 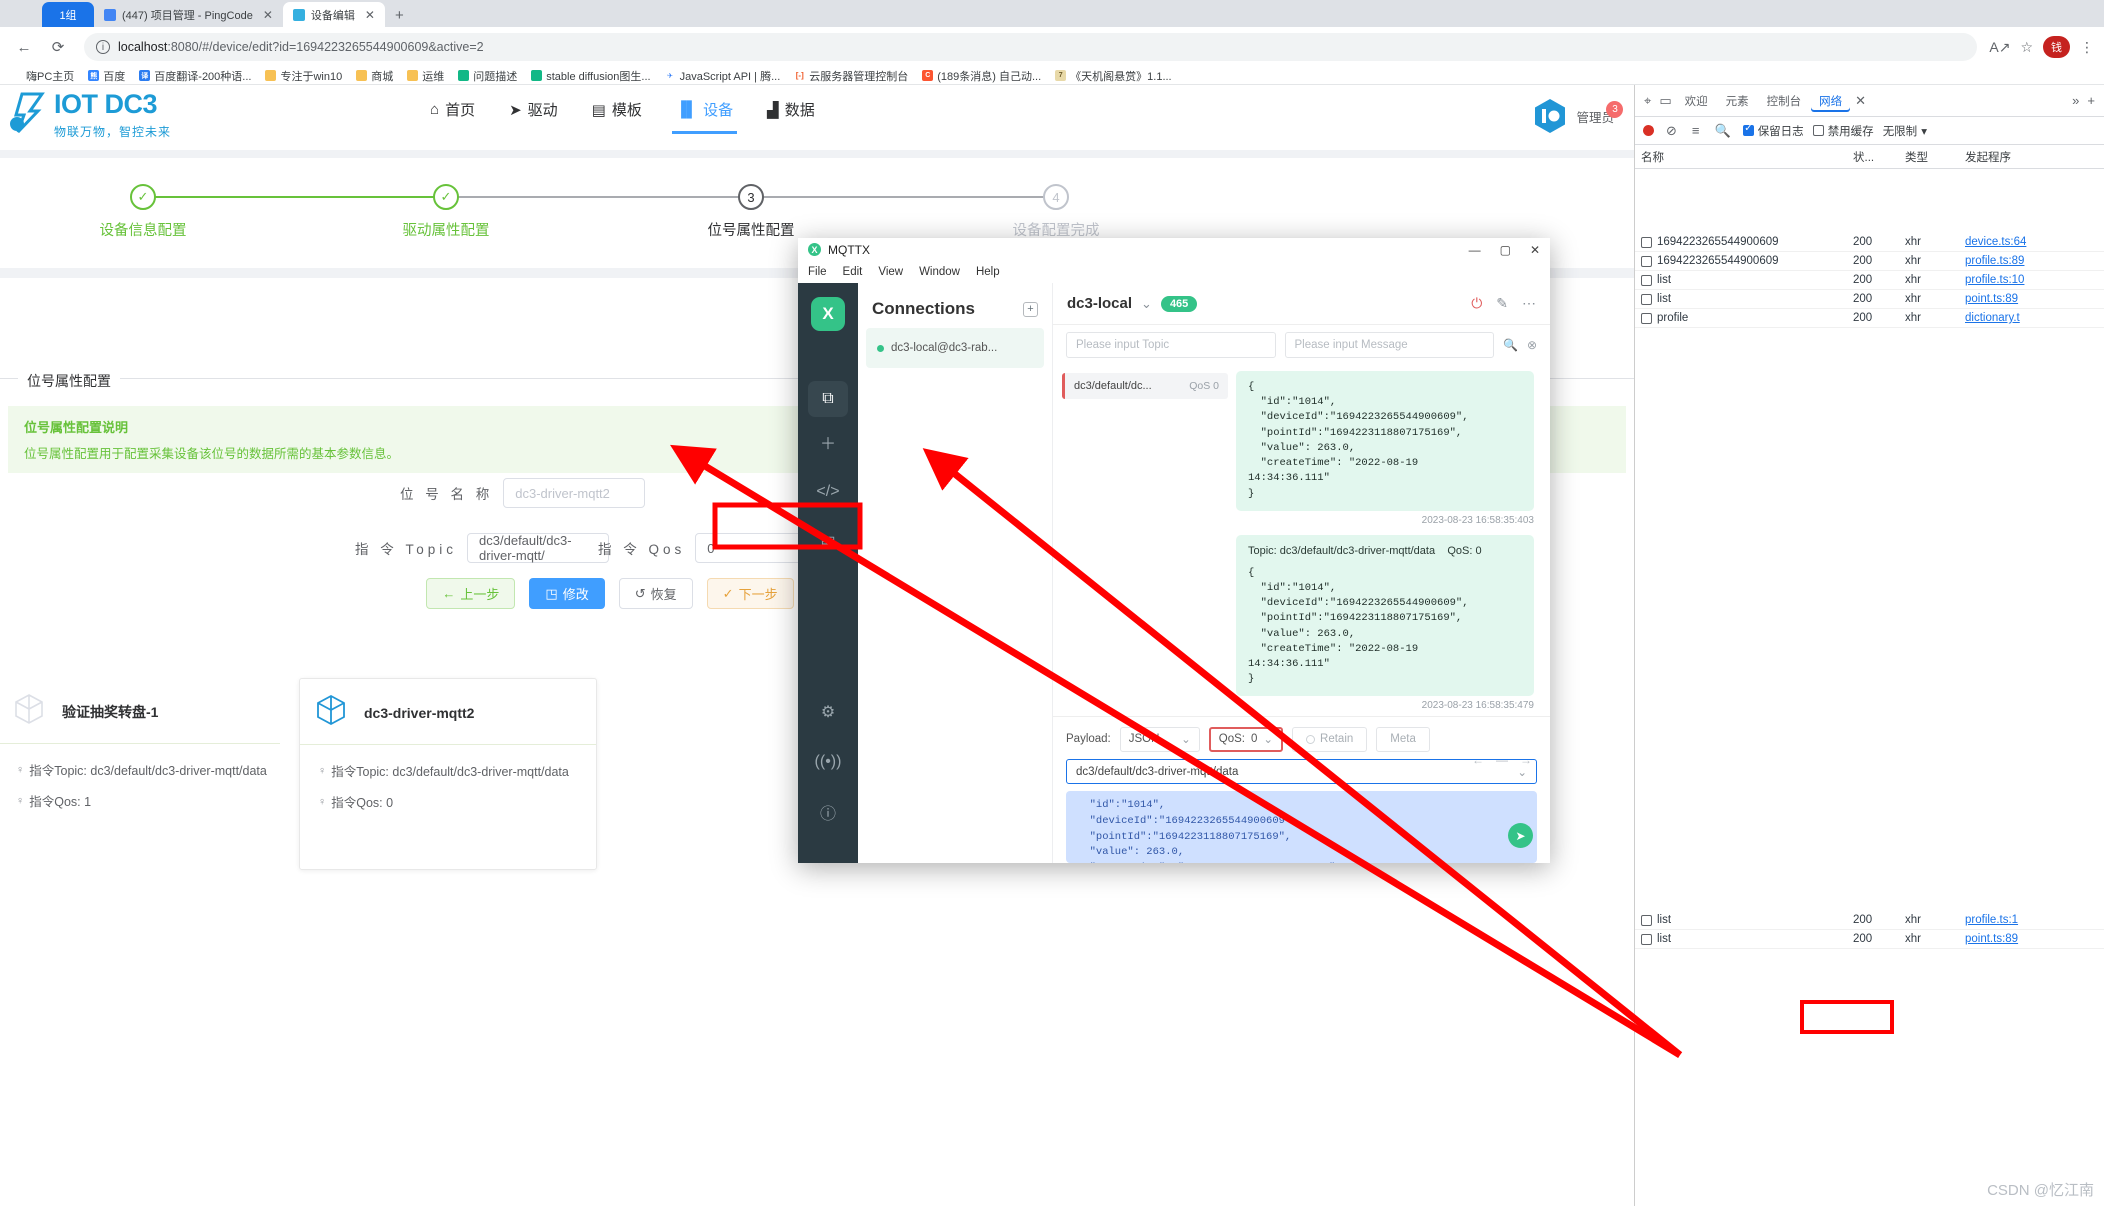 What do you see at coordinates (1476, 303) in the screenshot?
I see `disconnect-icon: ⏻` at bounding box center [1476, 303].